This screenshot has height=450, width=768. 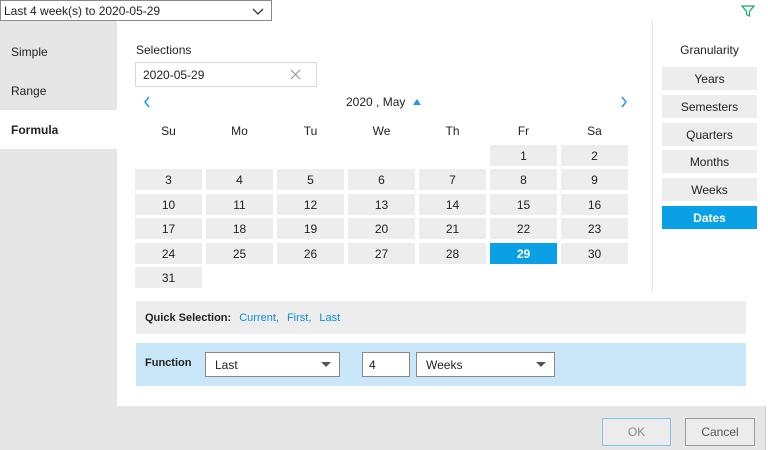 I want to click on calendar-day: 8, so click(x=523, y=179).